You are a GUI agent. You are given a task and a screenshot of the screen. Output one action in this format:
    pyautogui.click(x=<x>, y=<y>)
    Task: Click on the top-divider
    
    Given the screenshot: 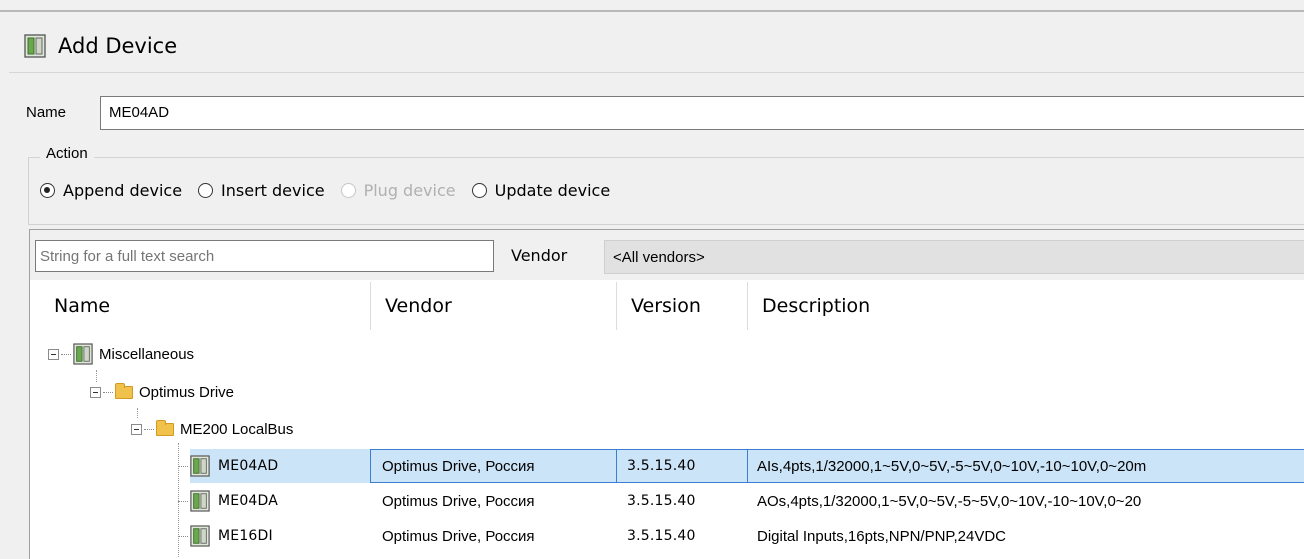 What is the action you would take?
    pyautogui.click(x=652, y=11)
    